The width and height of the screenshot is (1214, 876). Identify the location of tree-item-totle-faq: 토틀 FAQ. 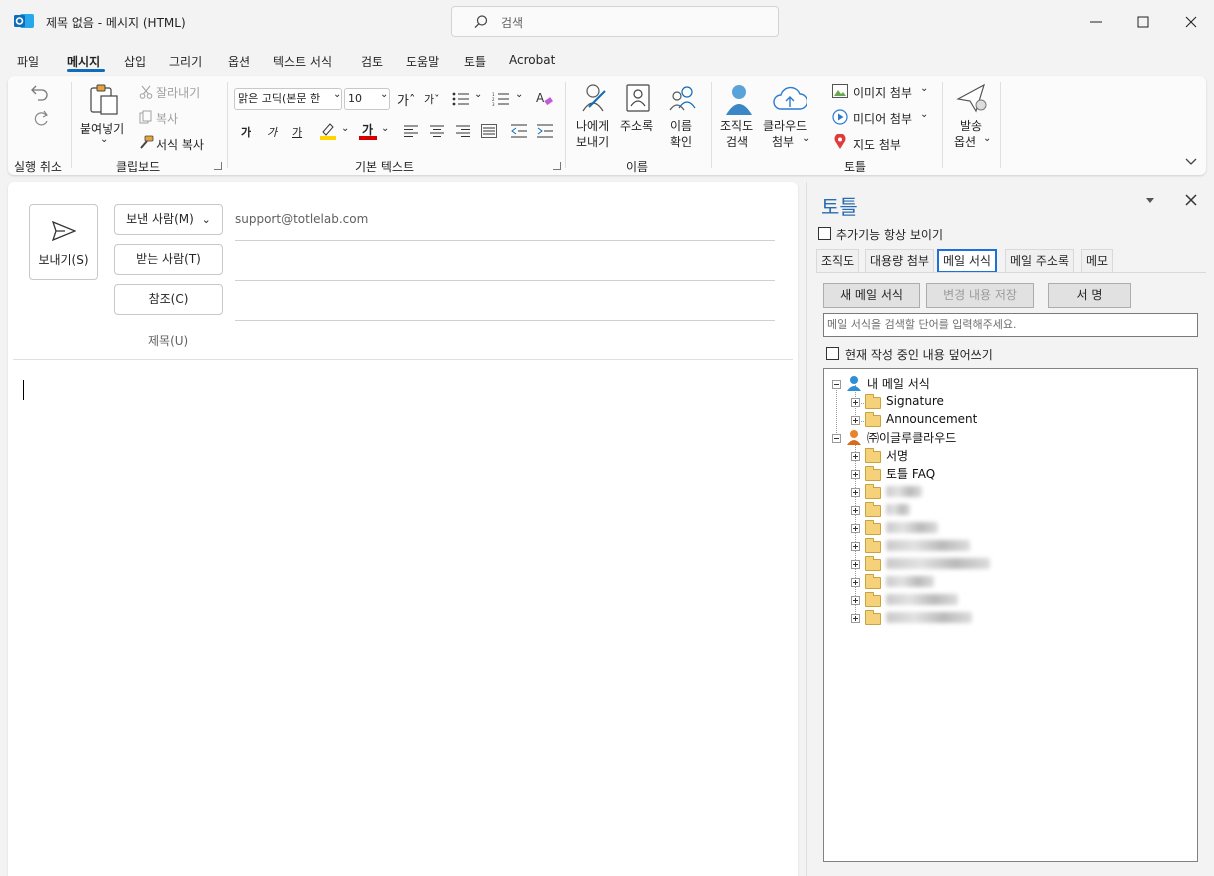
(910, 473).